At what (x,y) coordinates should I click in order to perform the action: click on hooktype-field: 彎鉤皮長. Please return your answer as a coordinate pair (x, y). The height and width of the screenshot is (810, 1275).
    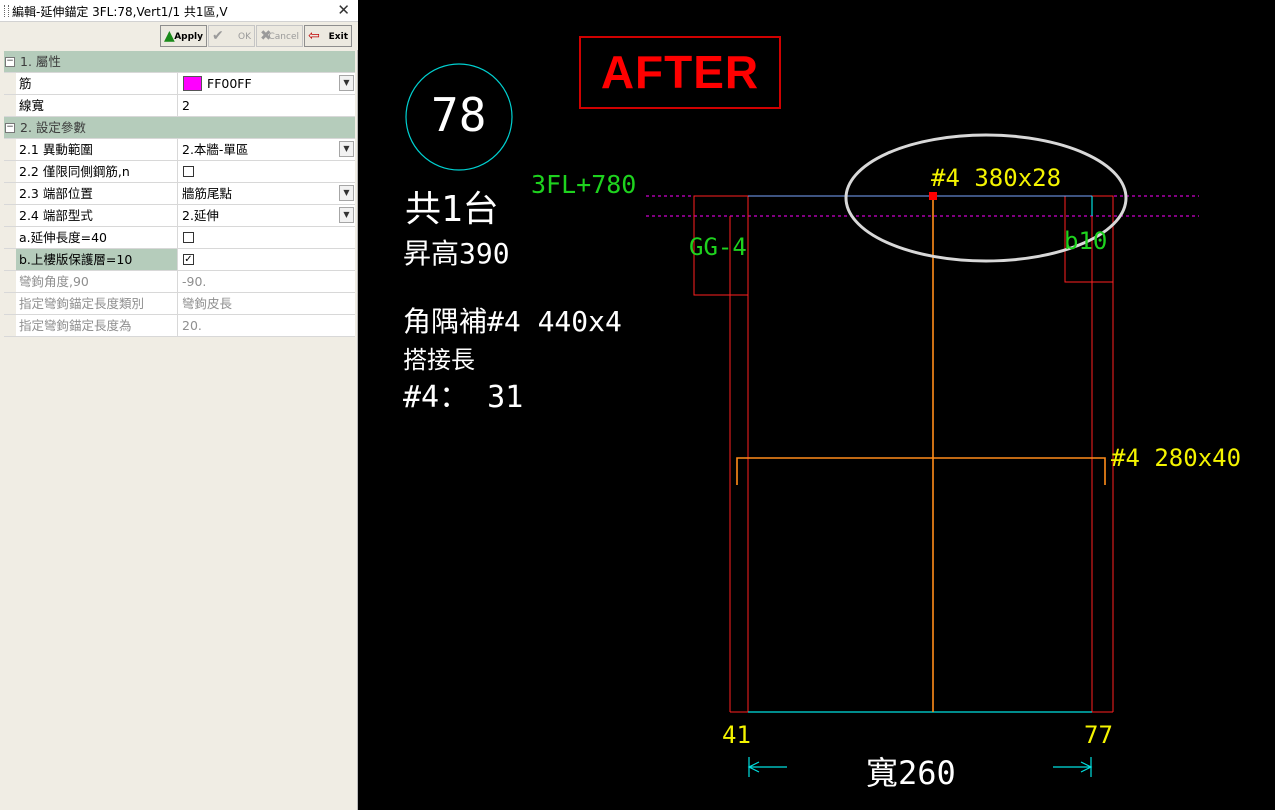
    Looking at the image, I should click on (267, 303).